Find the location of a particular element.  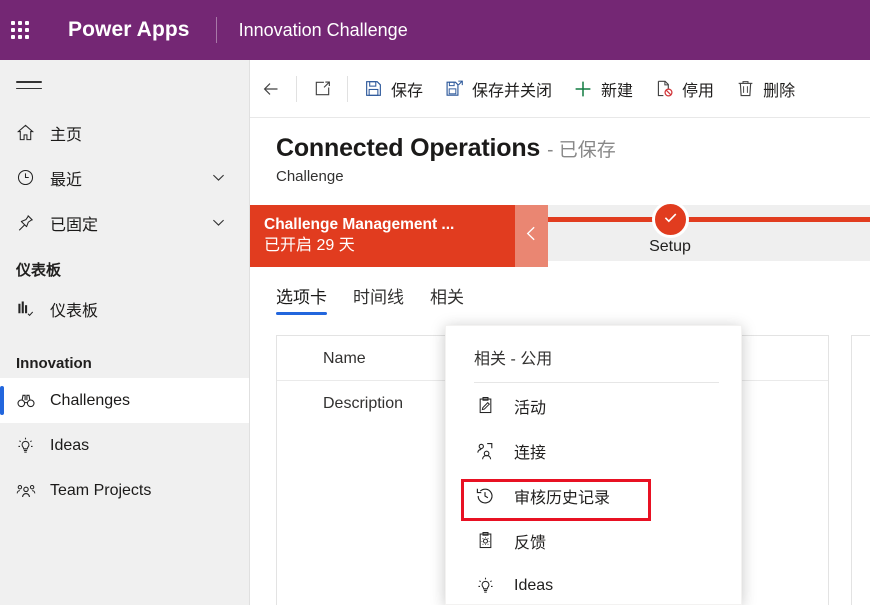

command-bar: 保存 保存并关闭 新建 停用 删除 is located at coordinates (560, 89).